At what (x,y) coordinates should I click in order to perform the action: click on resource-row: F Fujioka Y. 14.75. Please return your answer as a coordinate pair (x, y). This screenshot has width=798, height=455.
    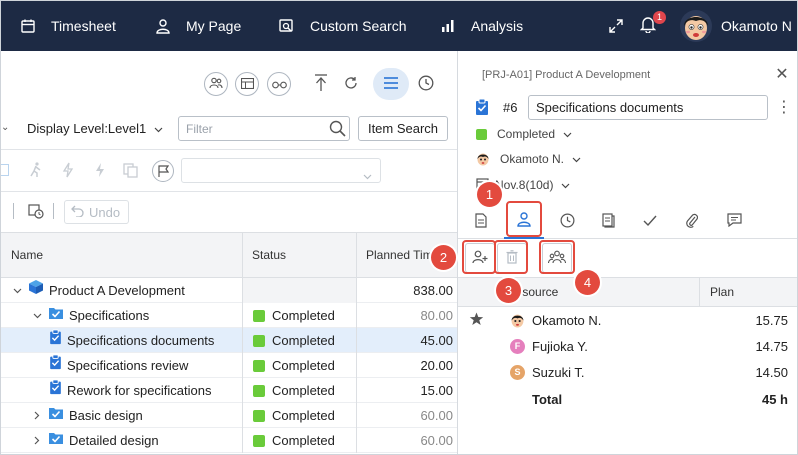
    Looking at the image, I should click on (627, 346).